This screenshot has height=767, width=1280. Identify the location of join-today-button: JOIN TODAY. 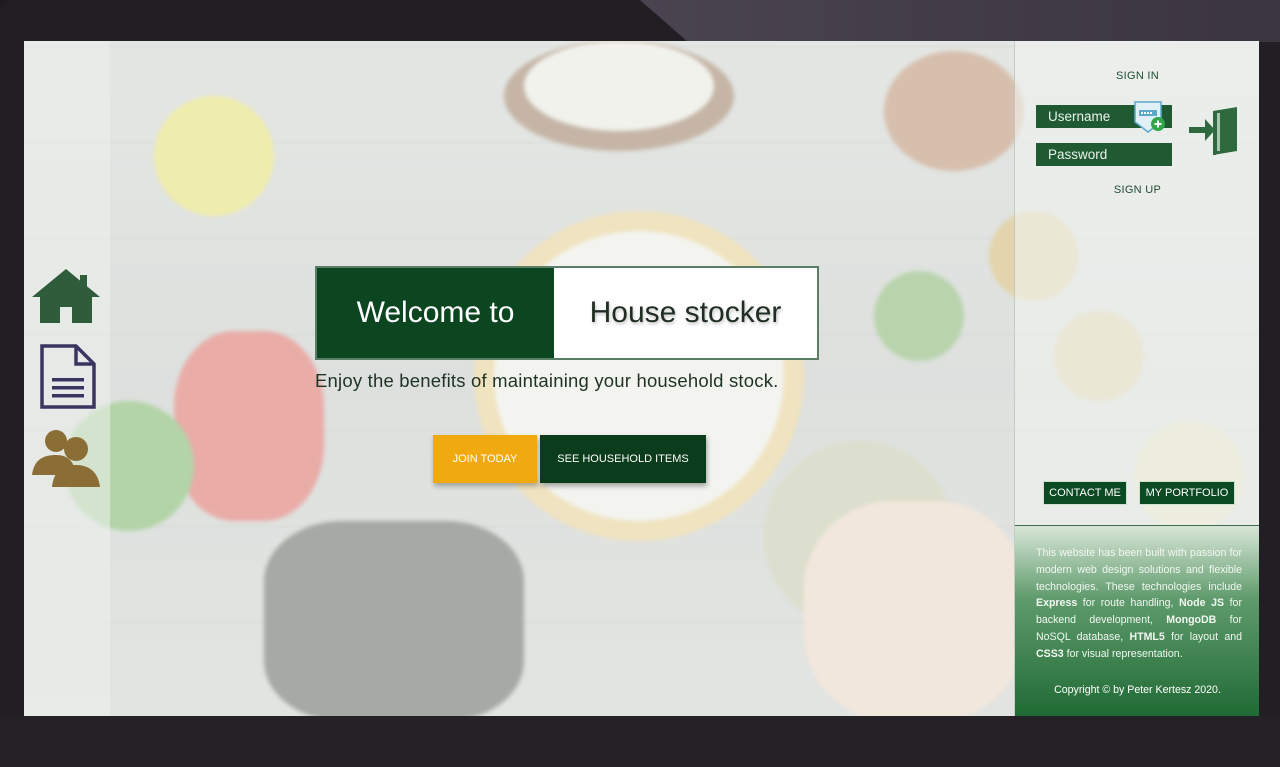
(485, 459).